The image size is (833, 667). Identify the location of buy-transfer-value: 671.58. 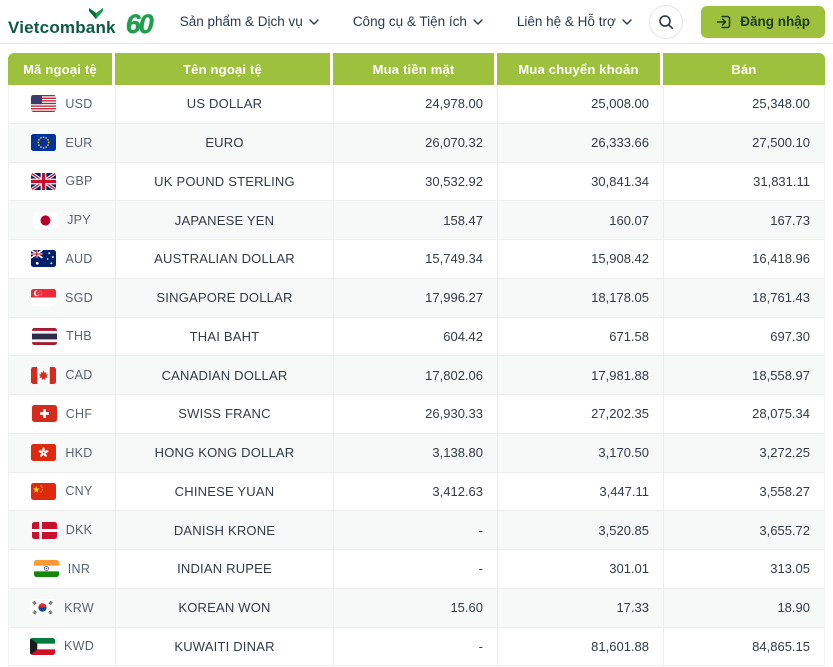
(581, 336).